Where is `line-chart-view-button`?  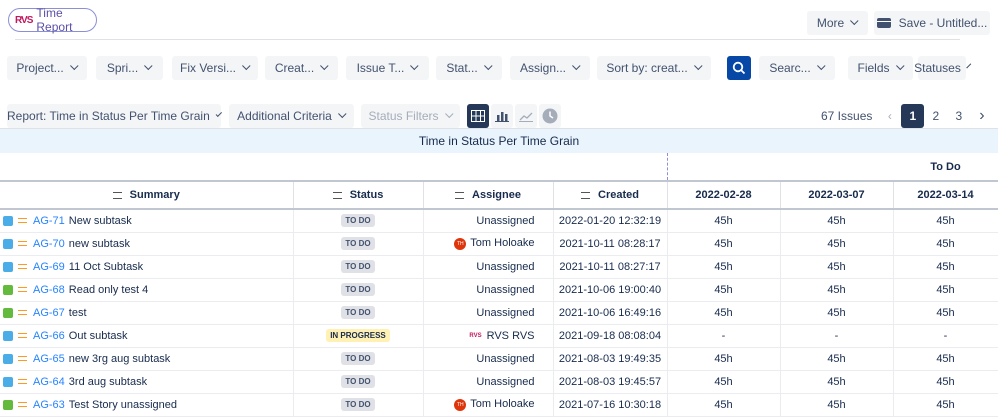
line-chart-view-button is located at coordinates (526, 116).